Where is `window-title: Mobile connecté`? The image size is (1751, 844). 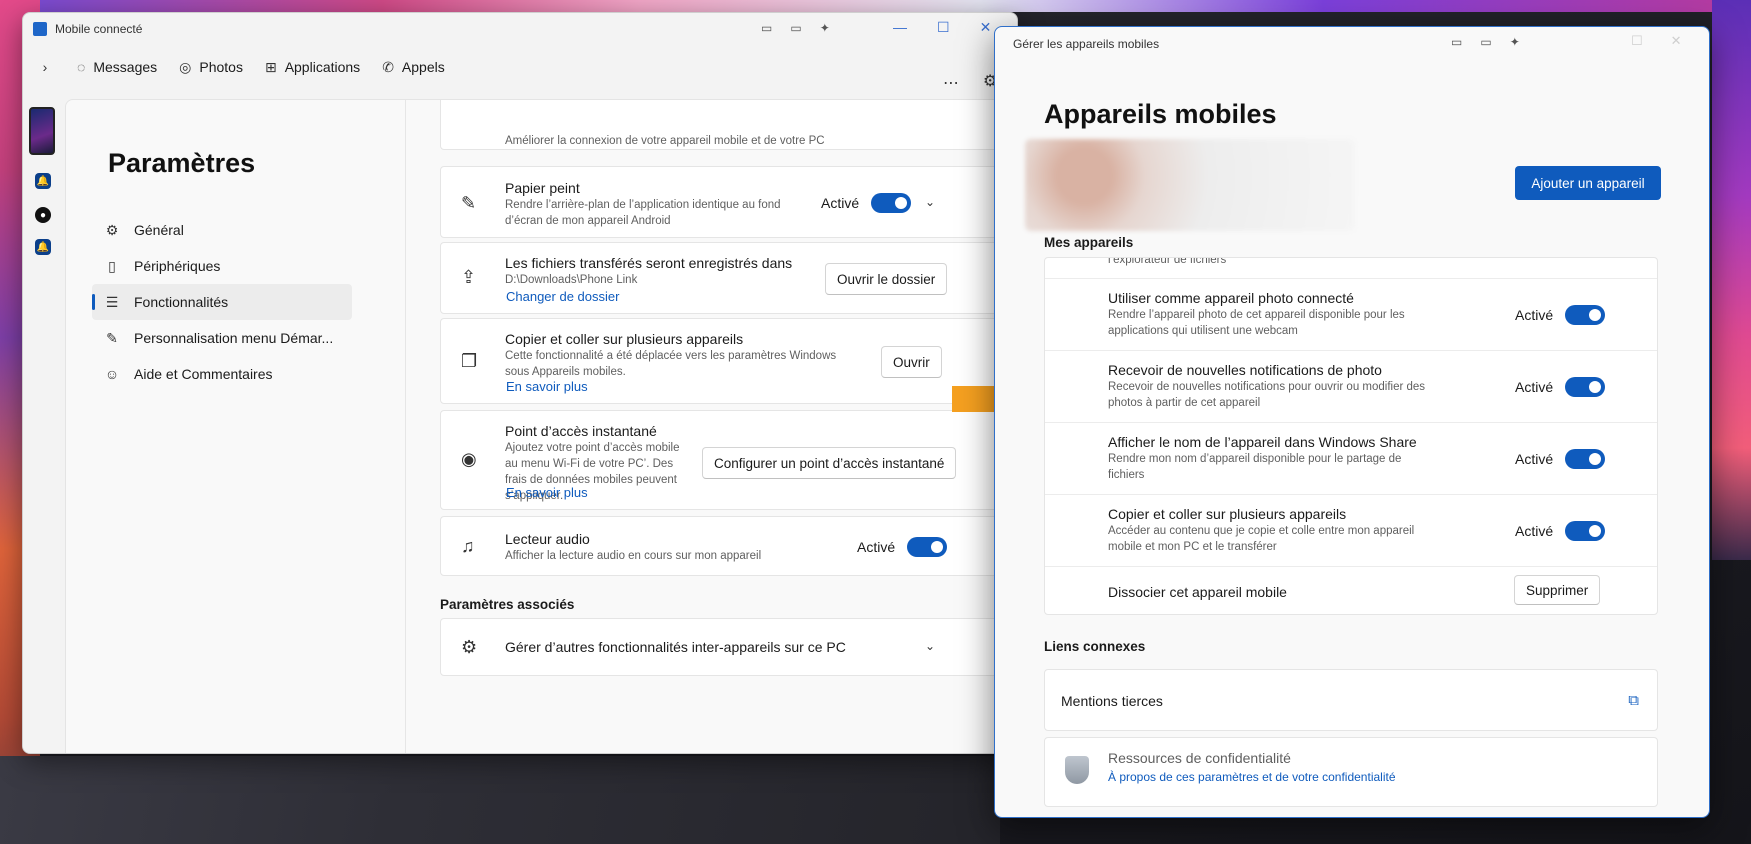 window-title: Mobile connecté is located at coordinates (99, 29).